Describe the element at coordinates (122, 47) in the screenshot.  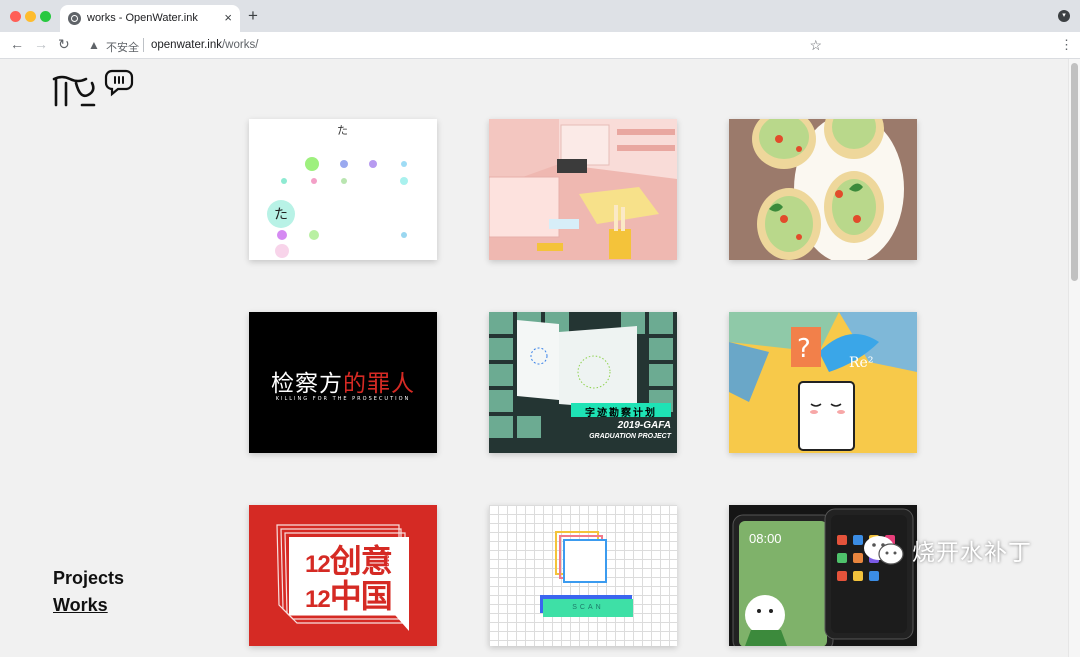
I see `security-label: 不安全` at that location.